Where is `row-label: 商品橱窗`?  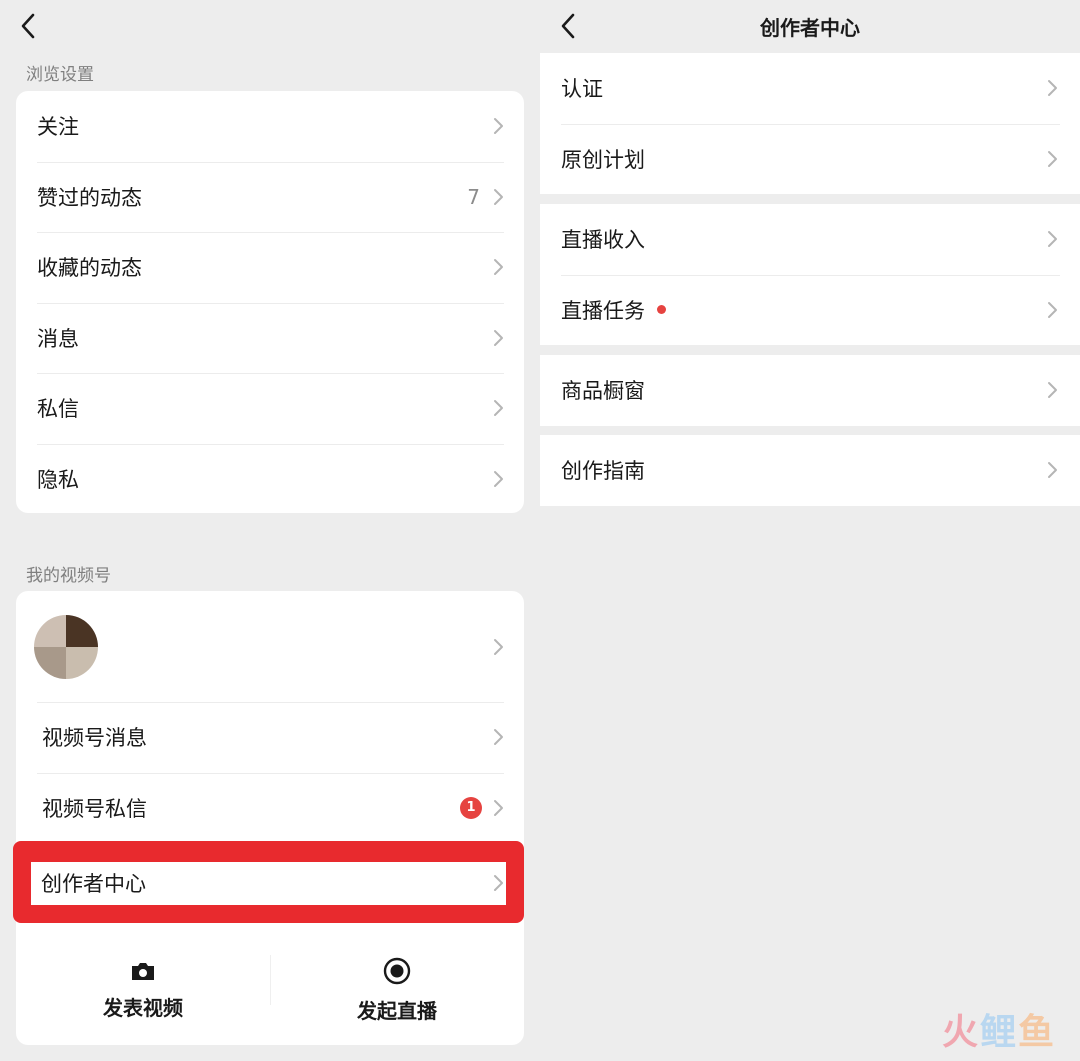
row-label: 商品橱窗 is located at coordinates (603, 391).